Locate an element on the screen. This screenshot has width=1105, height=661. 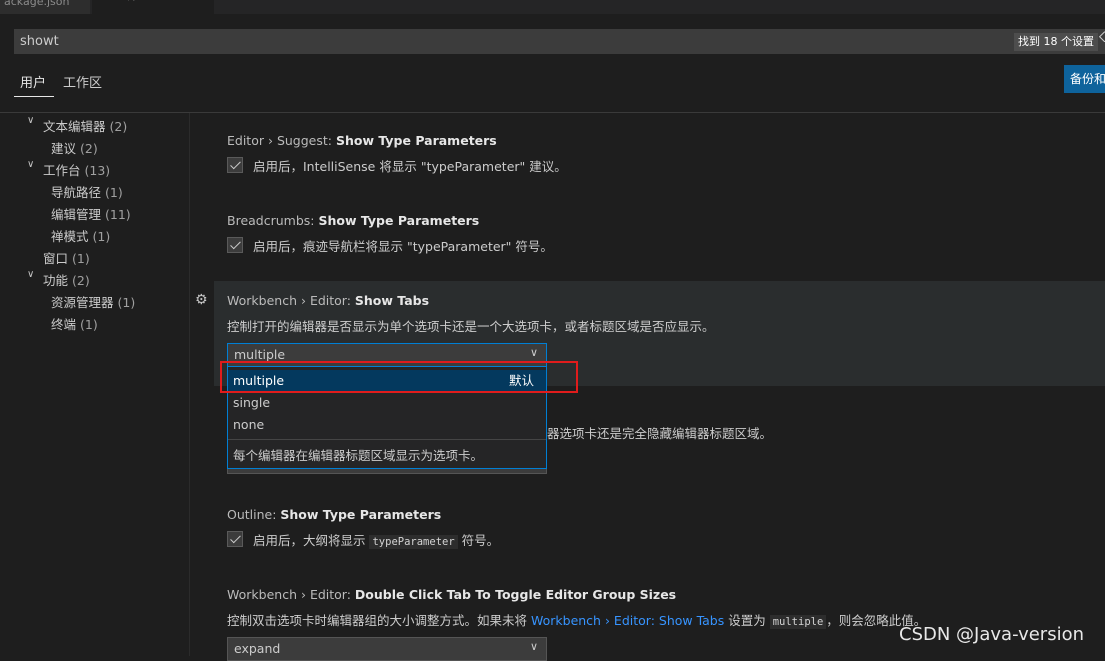
watermark: CSDN @Java-version is located at coordinates (992, 634).